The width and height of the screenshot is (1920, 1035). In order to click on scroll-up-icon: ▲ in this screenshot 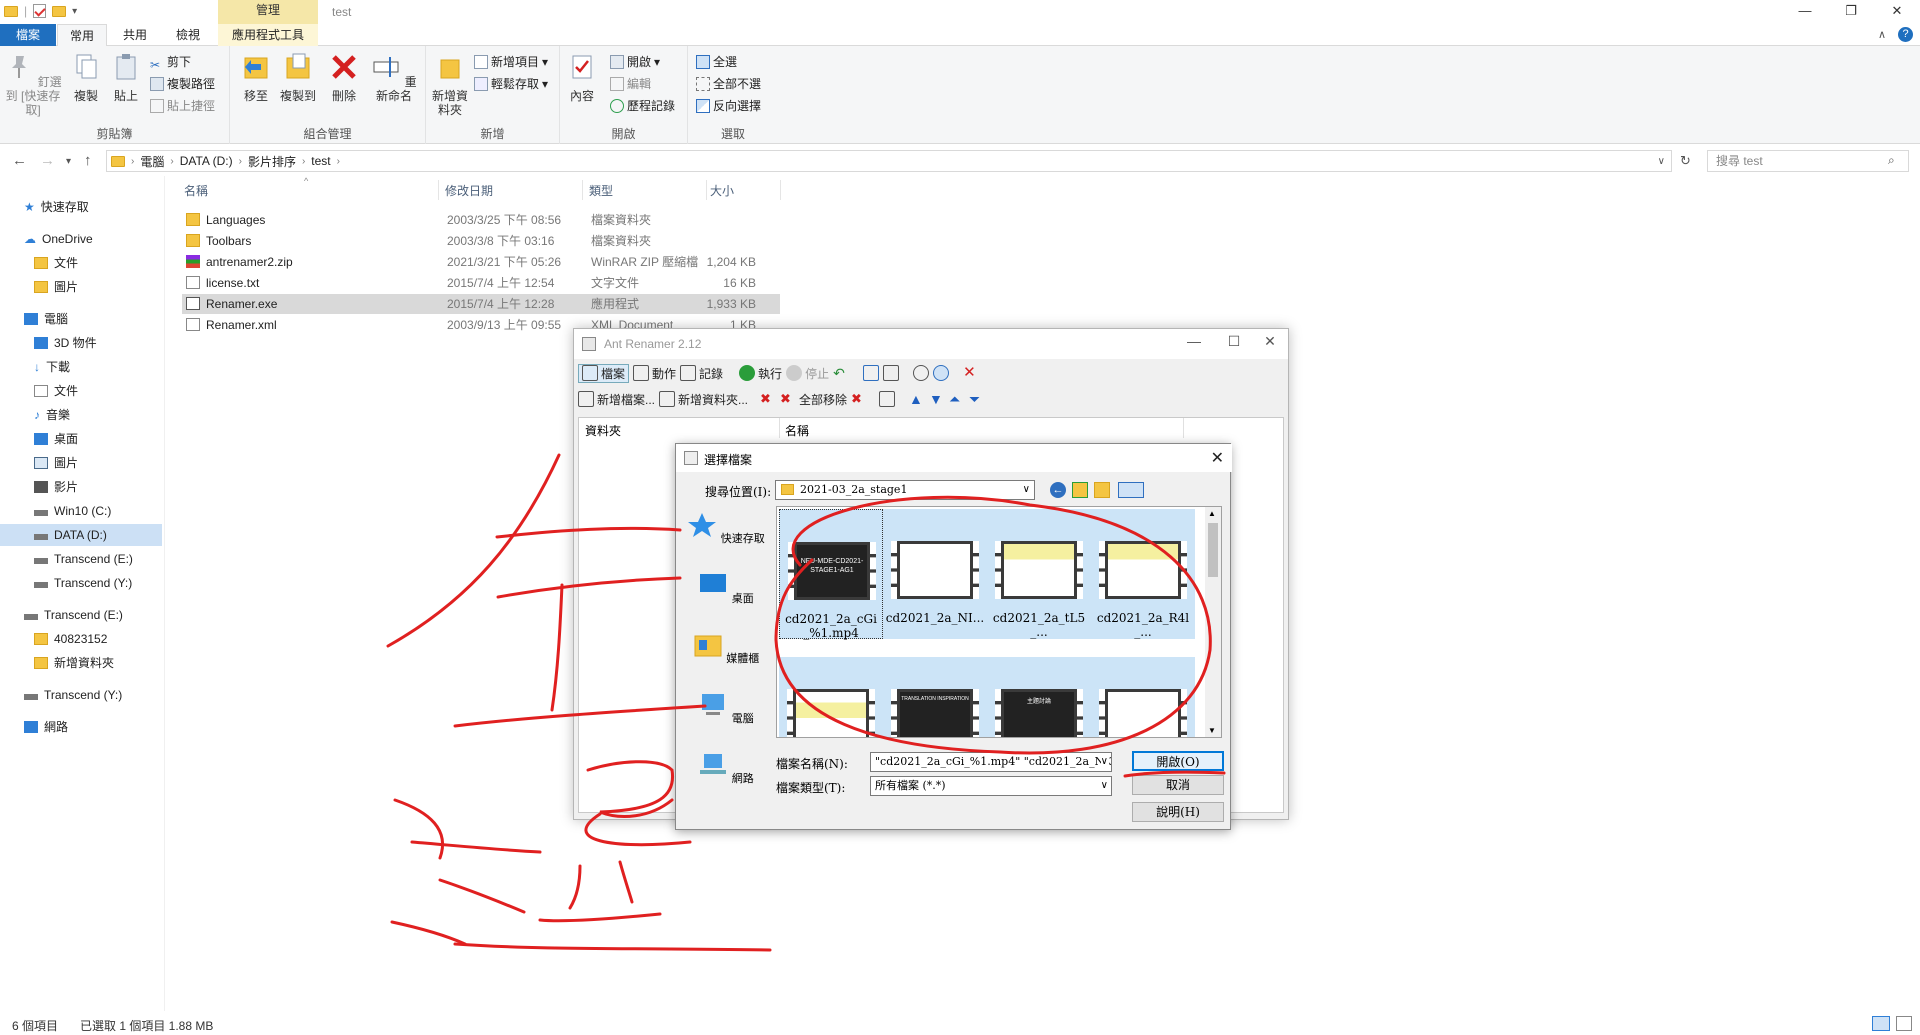, I will do `click(1212, 513)`.